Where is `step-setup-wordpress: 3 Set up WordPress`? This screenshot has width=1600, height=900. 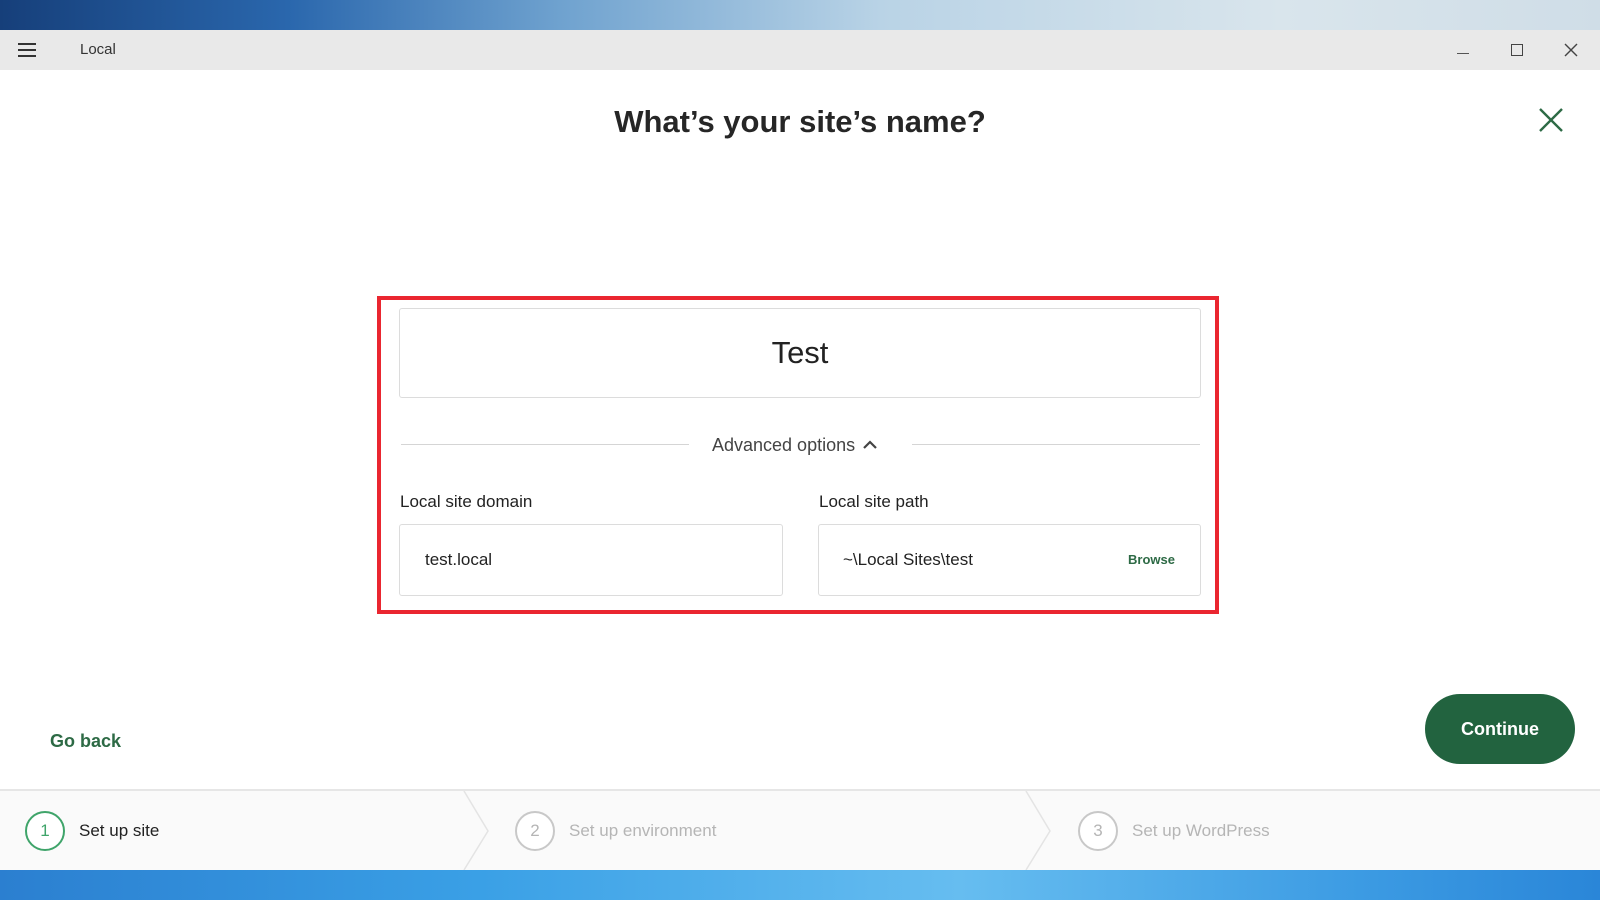
step-setup-wordpress: 3 Set up WordPress is located at coordinates (1174, 830).